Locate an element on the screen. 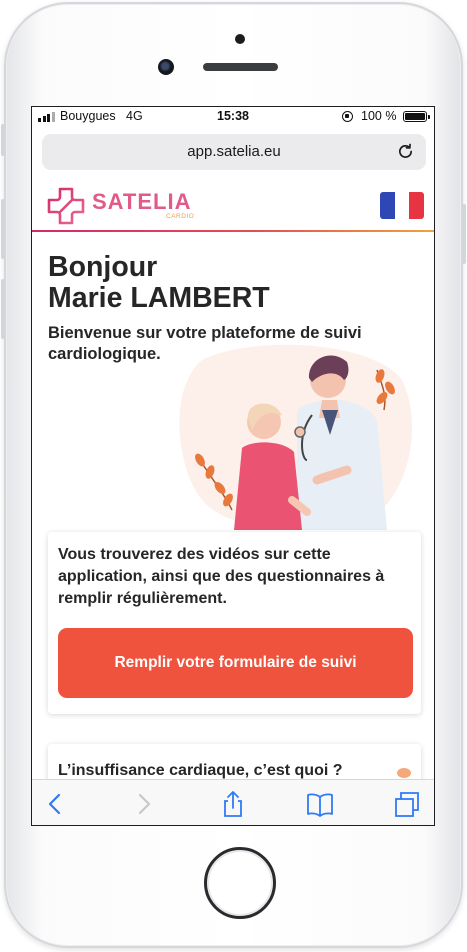 The height and width of the screenshot is (952, 467). status-time: 15:38 is located at coordinates (233, 116).